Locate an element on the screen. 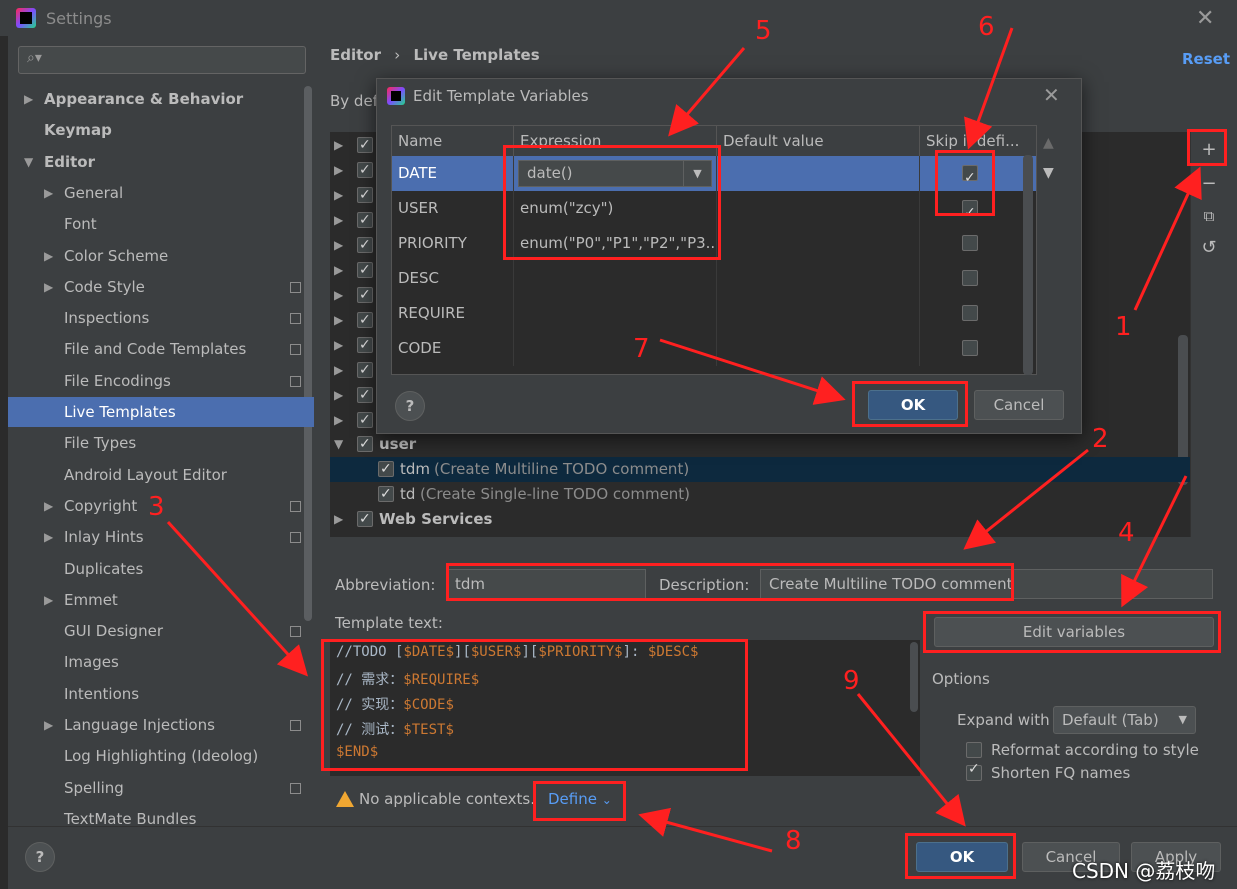 The height and width of the screenshot is (889, 1237). highlight-skip-checkboxes is located at coordinates (965, 183).